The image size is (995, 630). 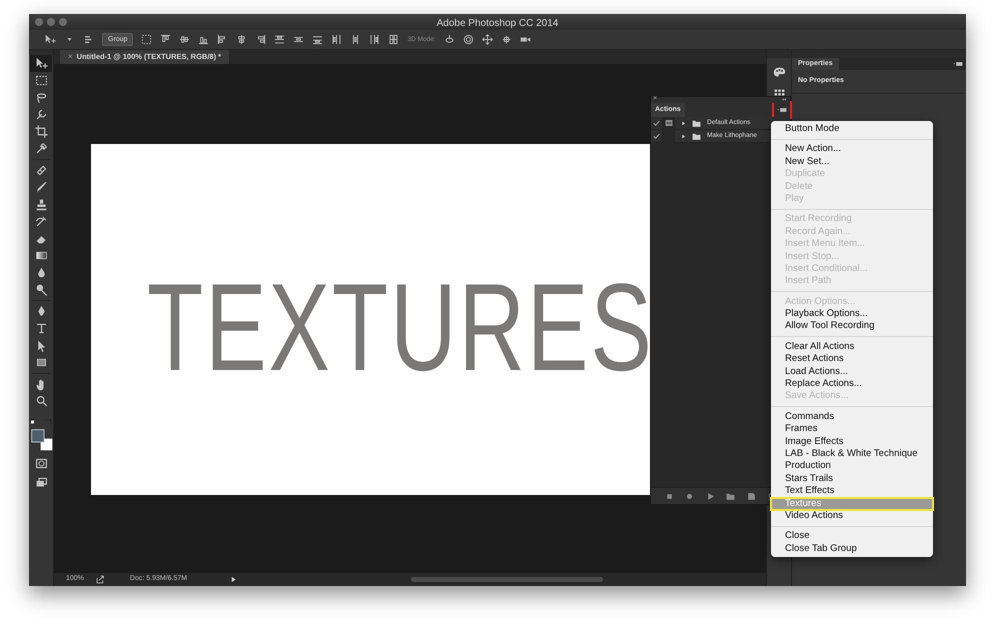 What do you see at coordinates (852, 347) in the screenshot?
I see `menu-item: Clear All Actions` at bounding box center [852, 347].